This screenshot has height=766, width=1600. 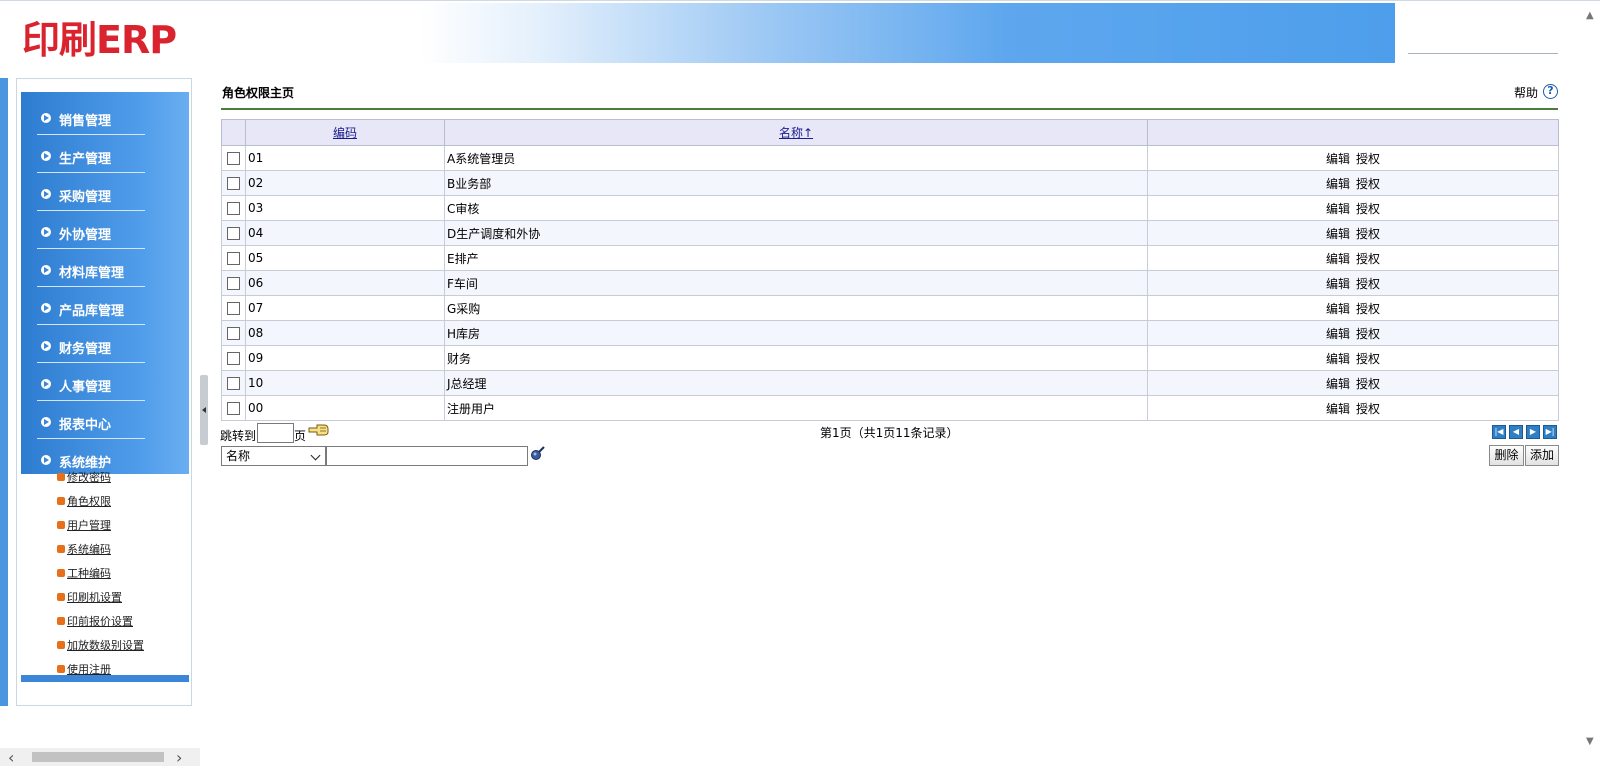 I want to click on header-code: 编码, so click(x=345, y=132).